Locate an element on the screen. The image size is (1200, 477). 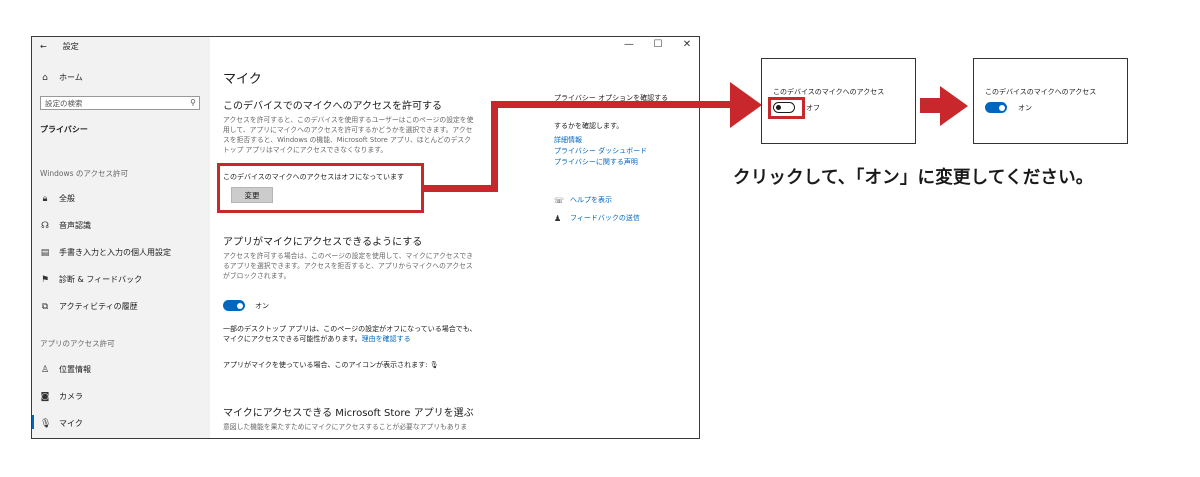
highlight-box-status is located at coordinates (320, 188).